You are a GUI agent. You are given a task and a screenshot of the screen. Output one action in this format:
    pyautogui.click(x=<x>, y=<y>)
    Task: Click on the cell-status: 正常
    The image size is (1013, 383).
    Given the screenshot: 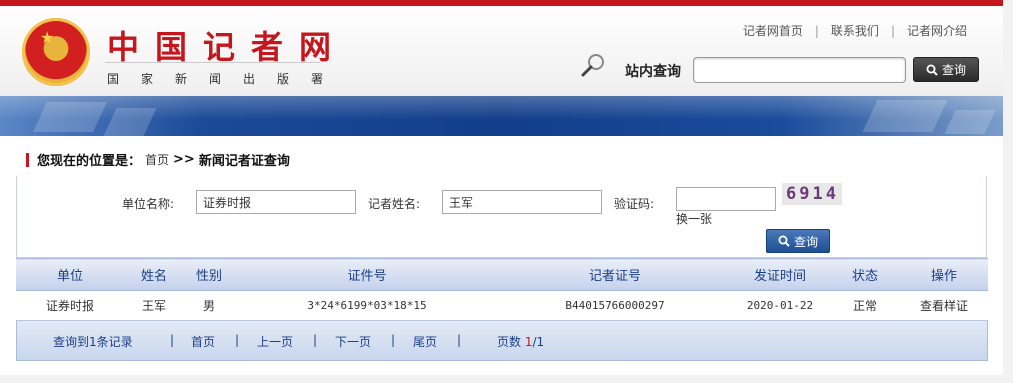 What is the action you would take?
    pyautogui.click(x=865, y=305)
    